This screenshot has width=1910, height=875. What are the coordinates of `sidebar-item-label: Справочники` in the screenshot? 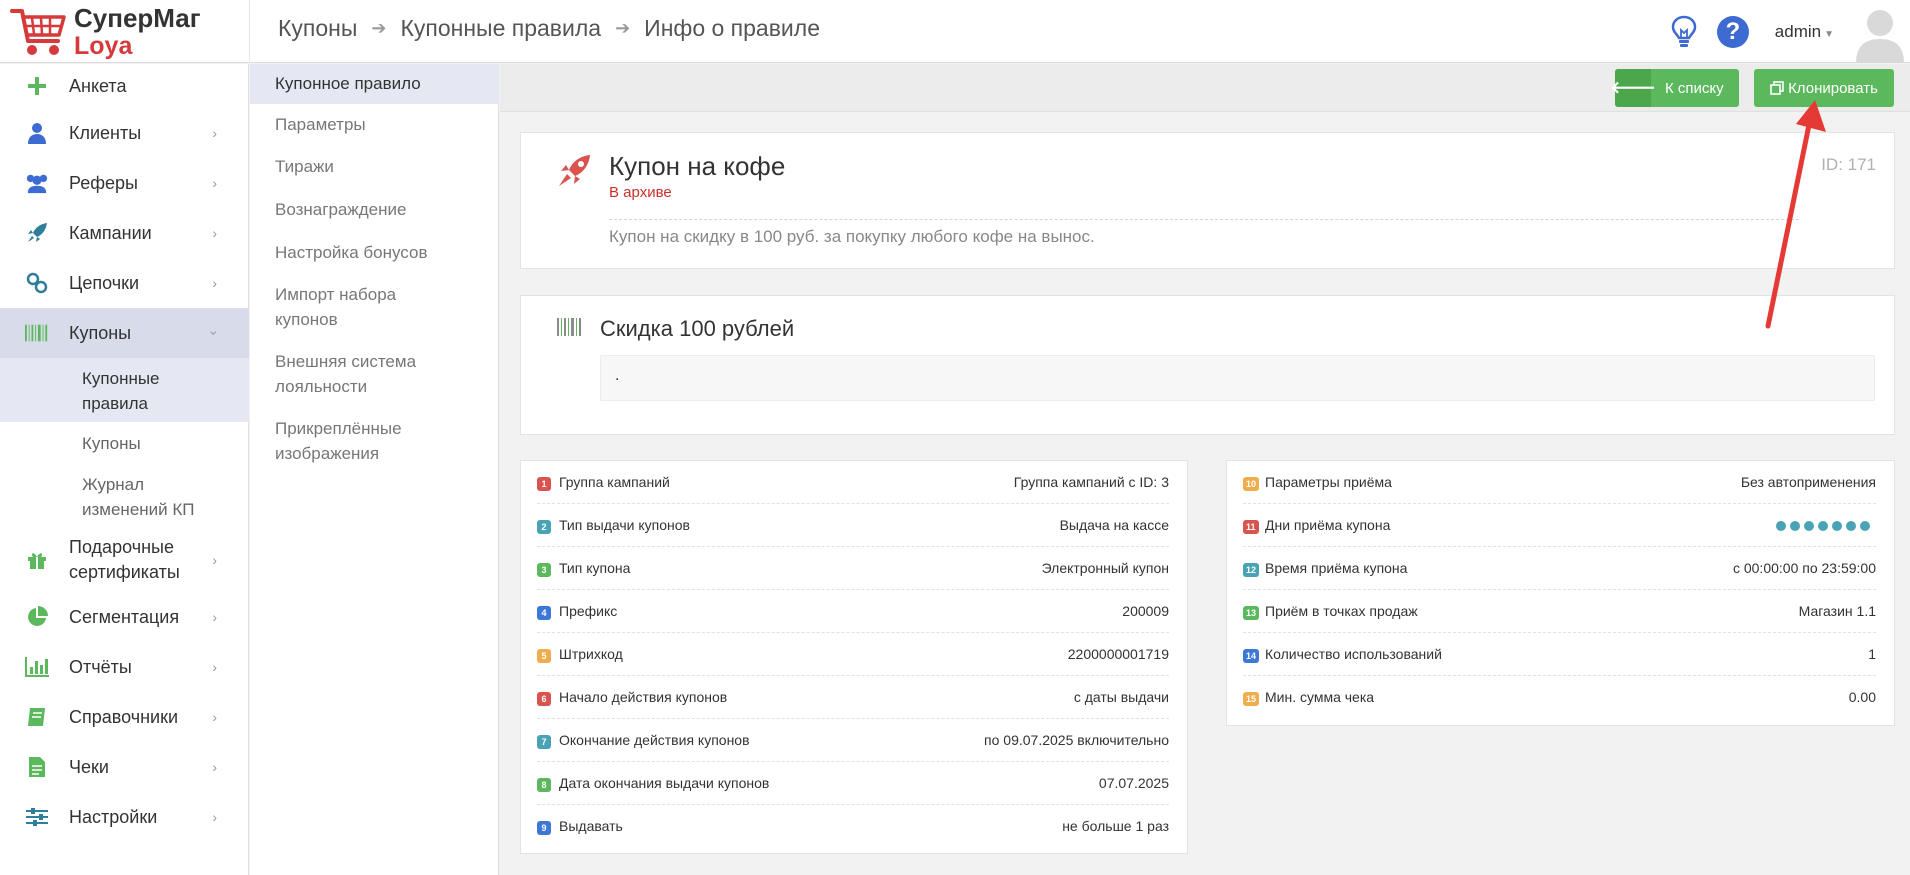 It's located at (124, 716).